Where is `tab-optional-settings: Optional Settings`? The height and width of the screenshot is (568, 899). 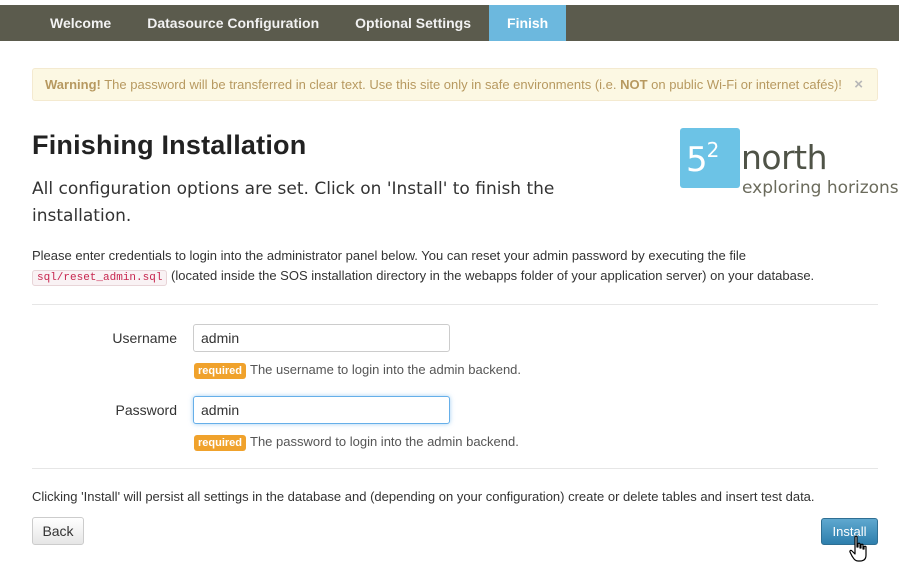
tab-optional-settings: Optional Settings is located at coordinates (413, 23).